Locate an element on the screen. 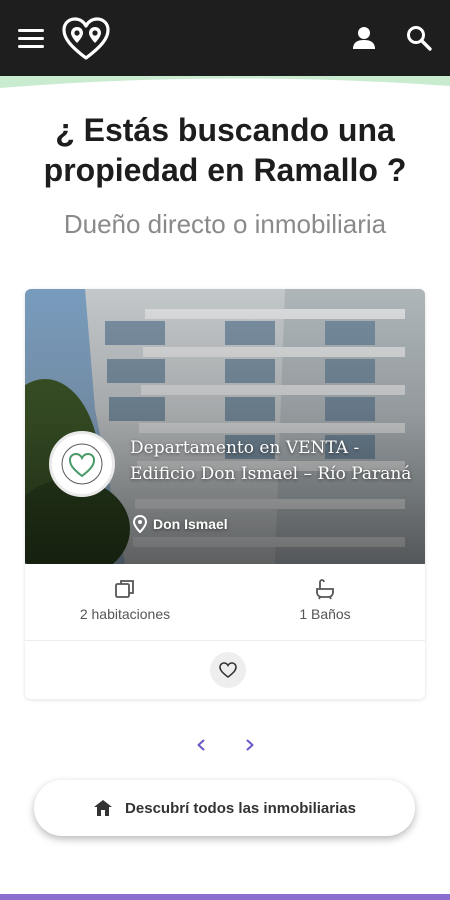 This screenshot has width=450, height=900. chevron-left-icon is located at coordinates (201, 745).